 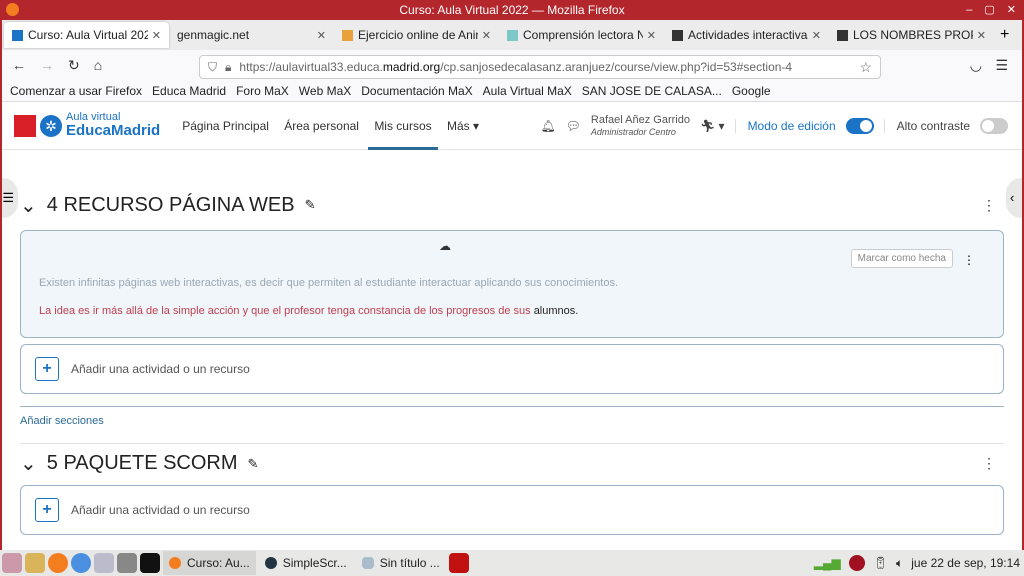 I want to click on clock: jue 22 de sep, 19:14, so click(x=965, y=563).